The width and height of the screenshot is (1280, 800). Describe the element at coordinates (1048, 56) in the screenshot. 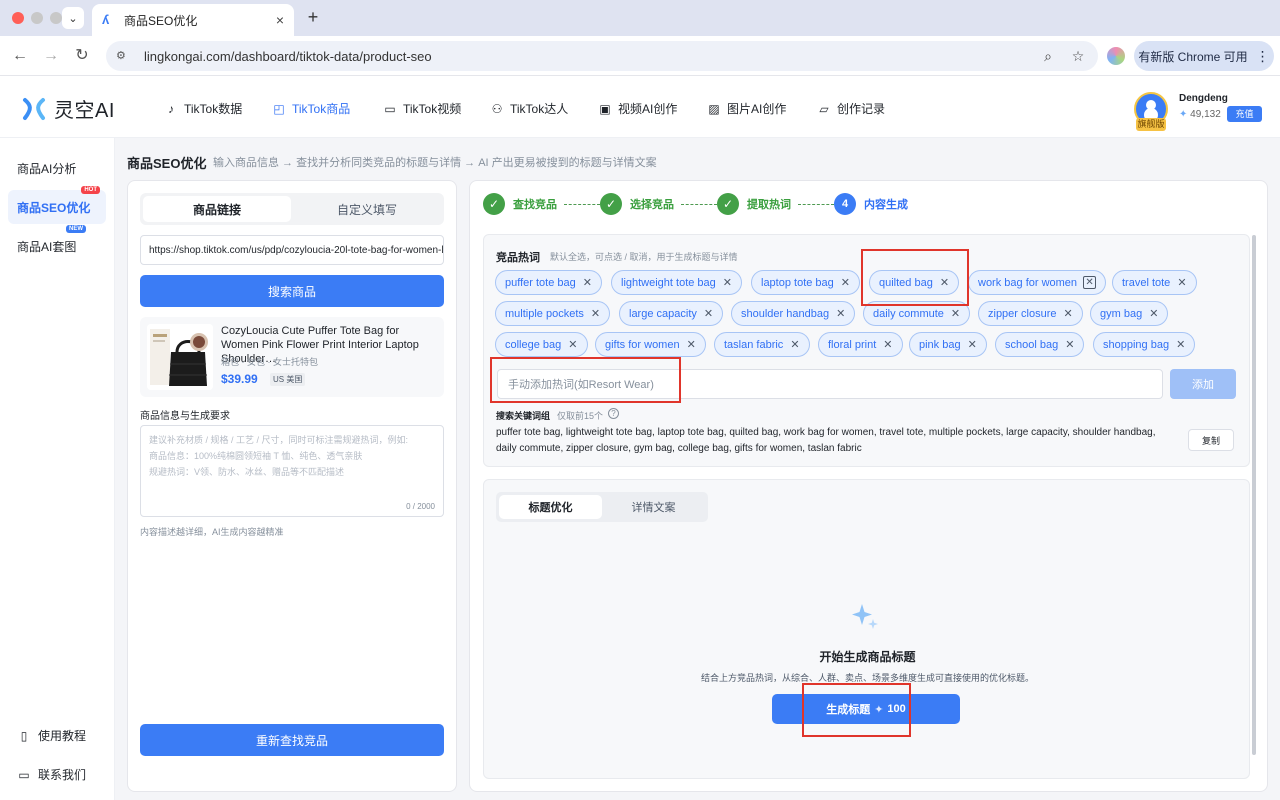

I see `zoom-icon: ⌕` at that location.